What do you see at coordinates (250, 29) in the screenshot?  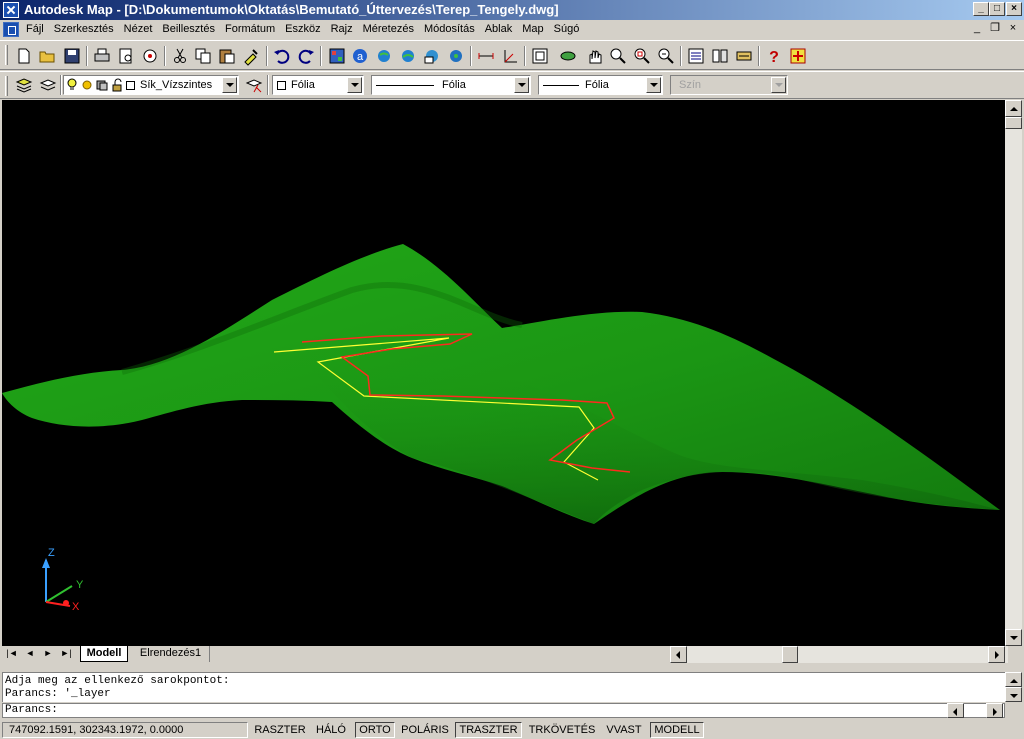 I see `menu-format: Formátum` at bounding box center [250, 29].